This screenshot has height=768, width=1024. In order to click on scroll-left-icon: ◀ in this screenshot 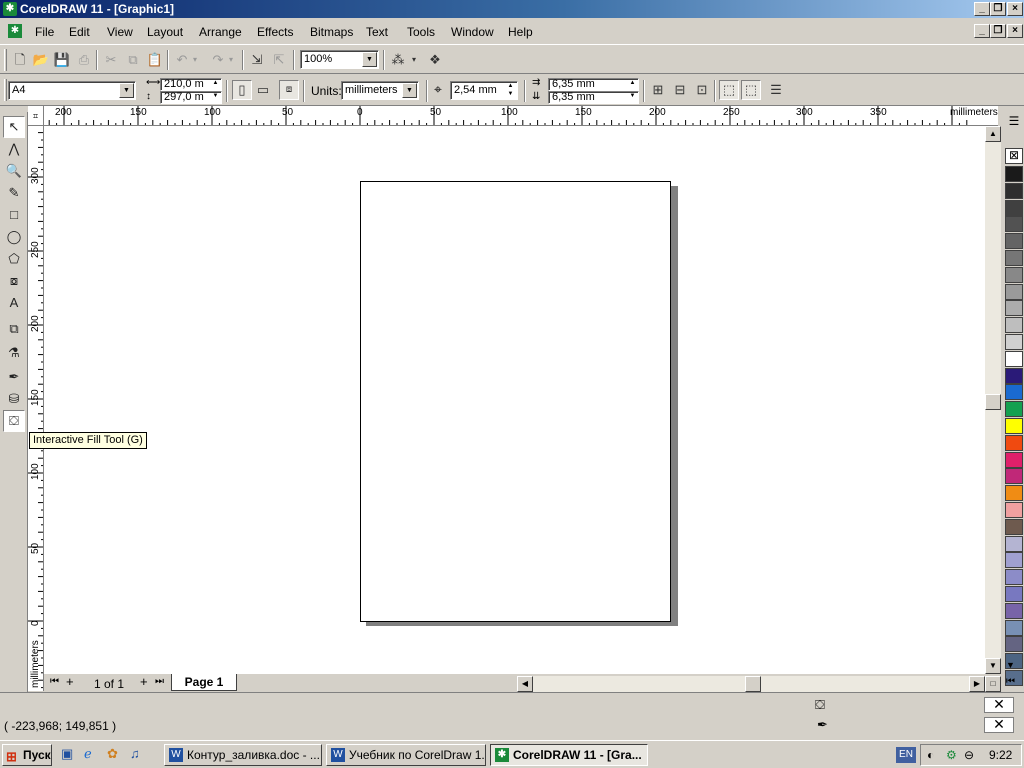, I will do `click(525, 684)`.